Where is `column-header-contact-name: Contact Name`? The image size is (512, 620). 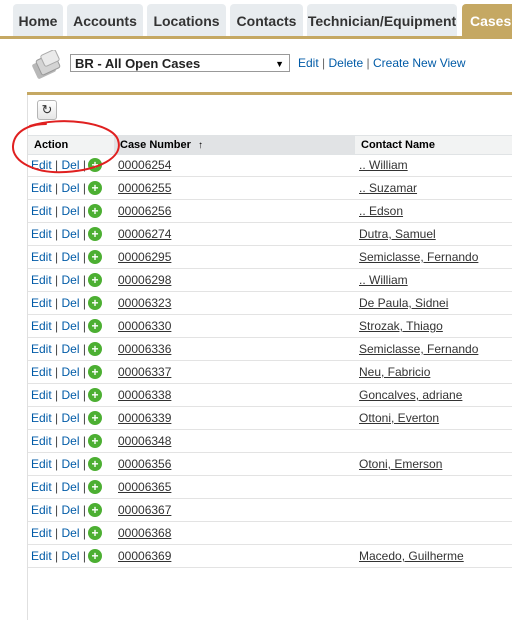
column-header-contact-name: Contact Name is located at coordinates (433, 145).